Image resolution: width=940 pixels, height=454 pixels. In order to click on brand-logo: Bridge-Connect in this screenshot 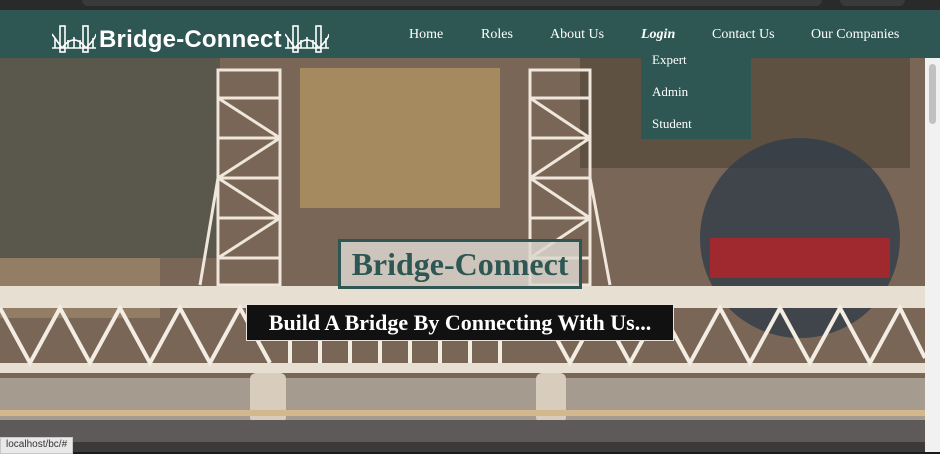, I will do `click(190, 40)`.